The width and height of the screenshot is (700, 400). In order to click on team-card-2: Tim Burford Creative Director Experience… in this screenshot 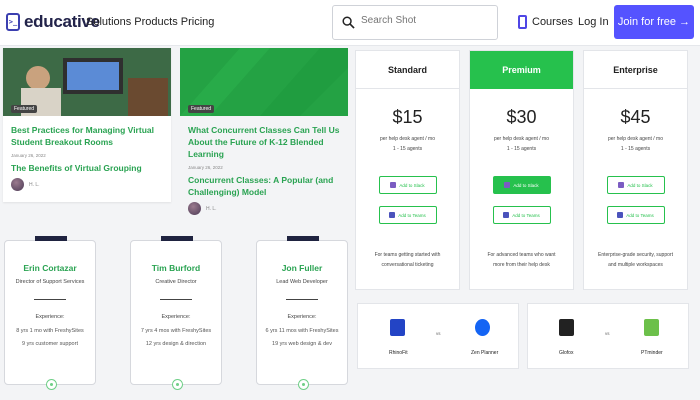, I will do `click(176, 313)`.